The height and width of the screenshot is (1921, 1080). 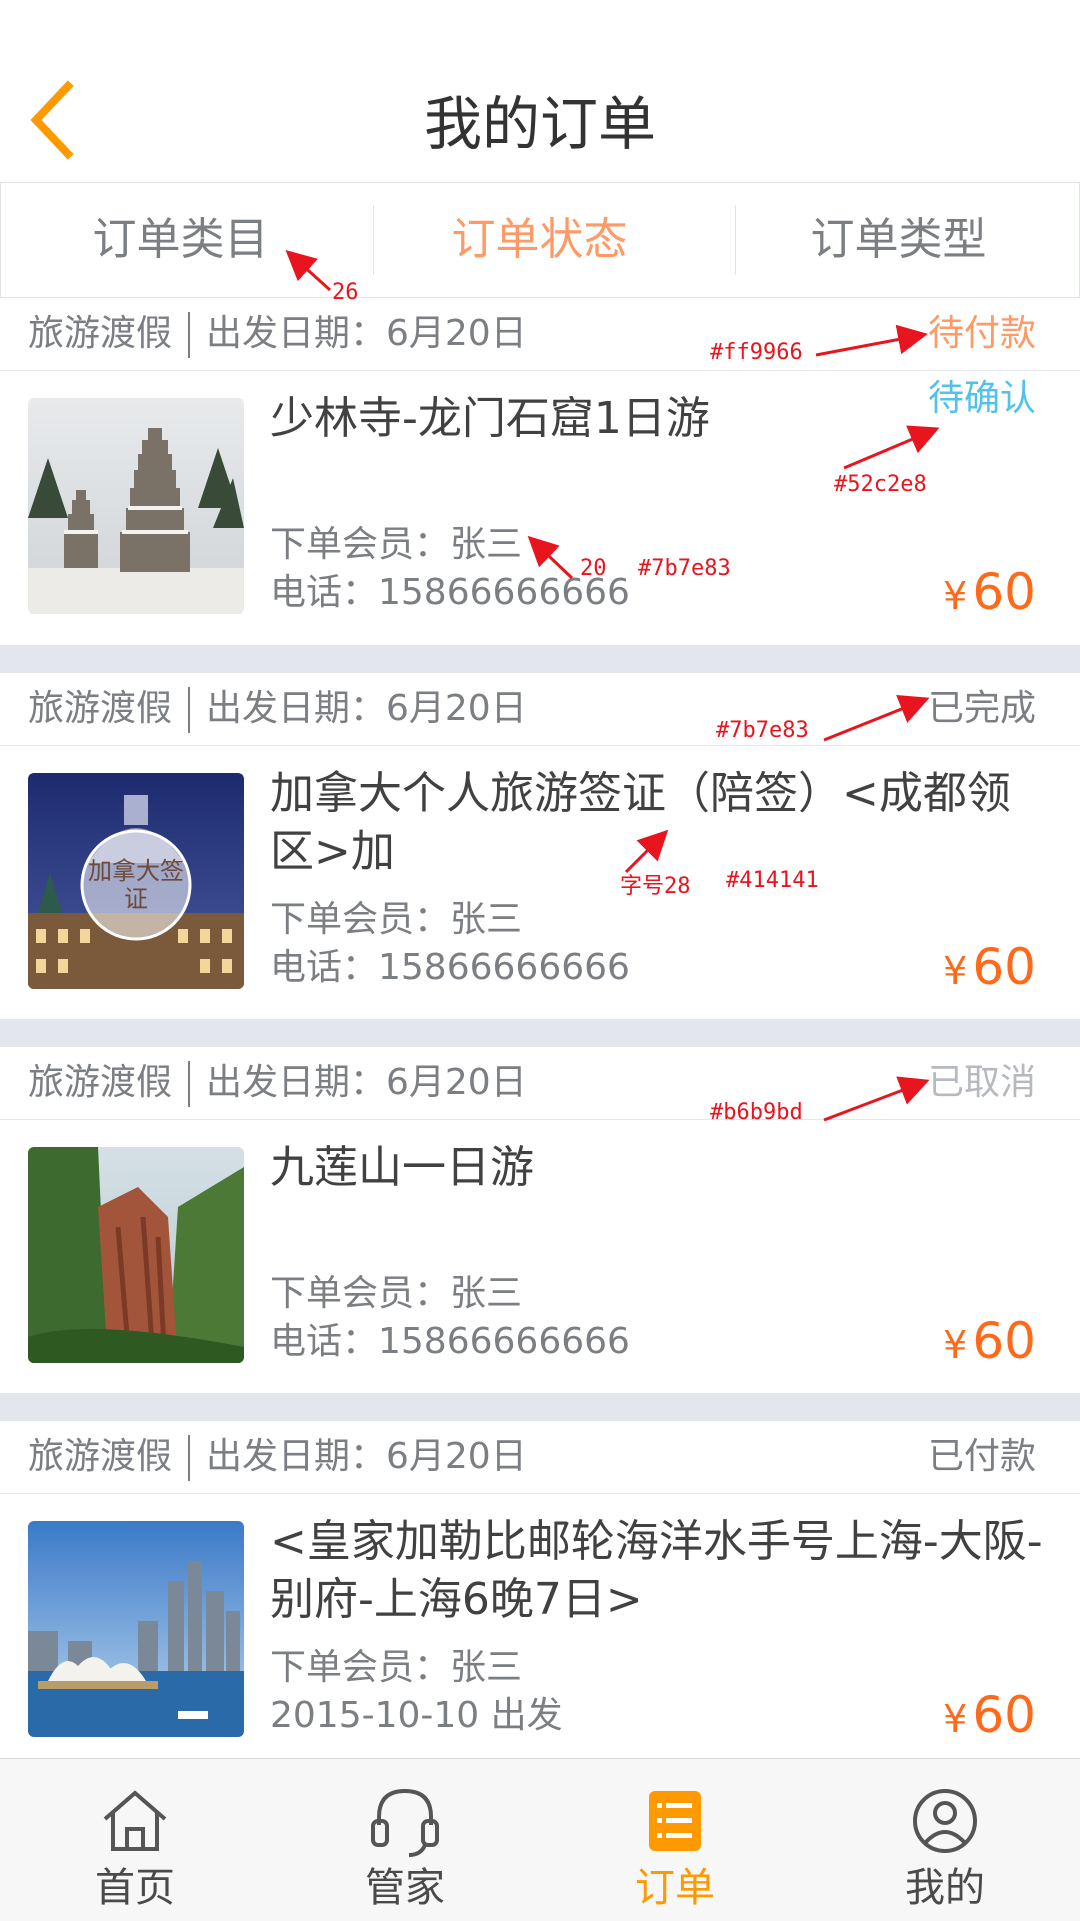 What do you see at coordinates (405, 1822) in the screenshot?
I see `headset-icon` at bounding box center [405, 1822].